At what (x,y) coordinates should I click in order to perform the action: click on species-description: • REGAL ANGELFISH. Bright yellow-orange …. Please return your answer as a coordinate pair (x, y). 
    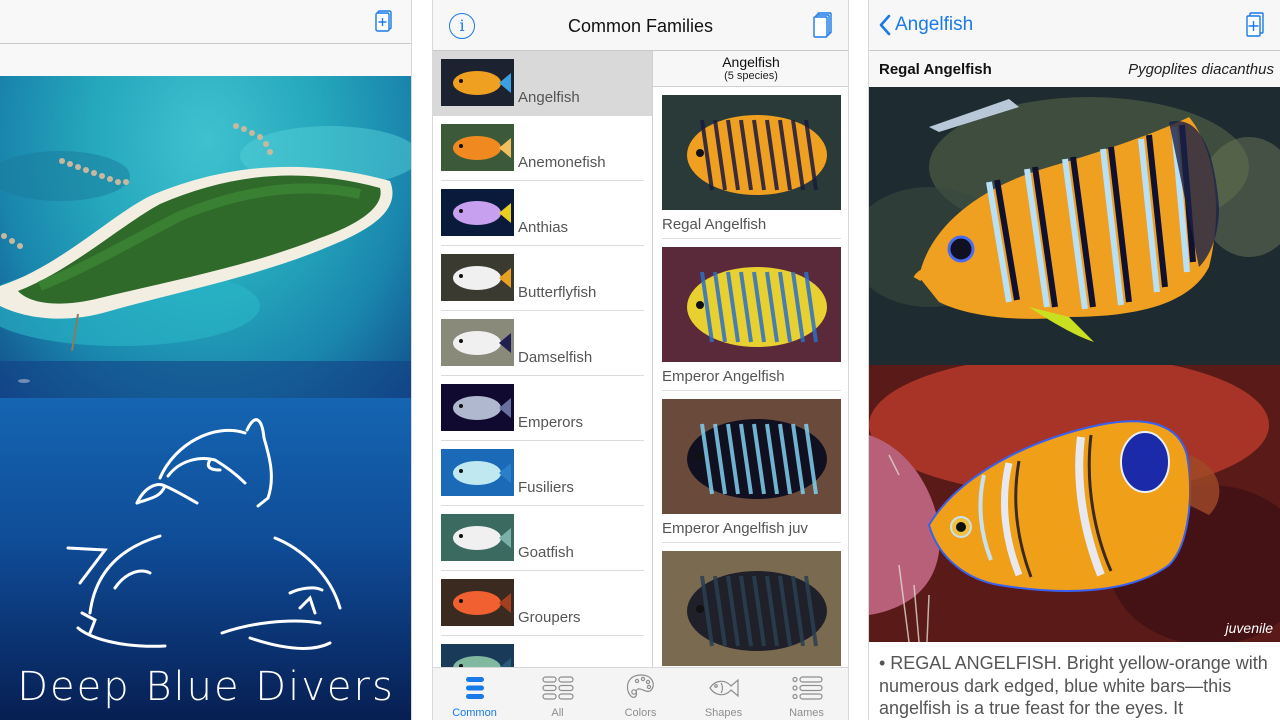
    Looking at the image, I should click on (1073, 685).